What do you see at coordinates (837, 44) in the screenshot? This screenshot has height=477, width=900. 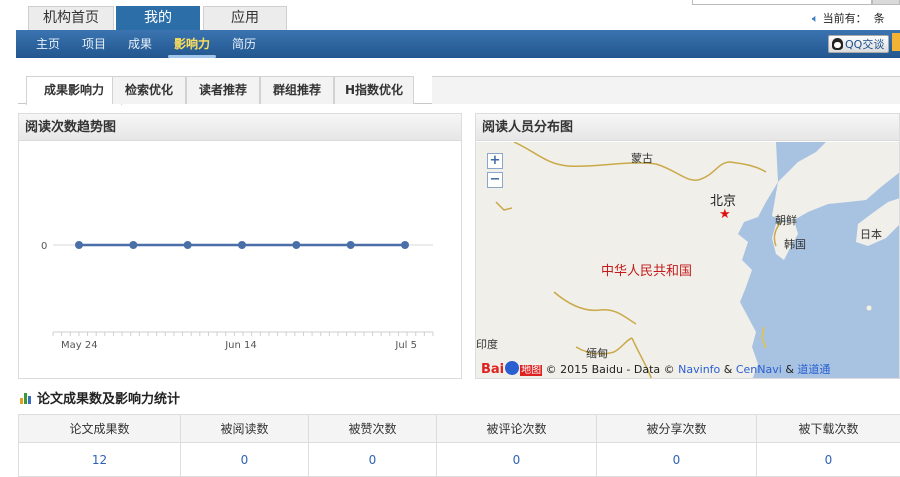 I see `qq-penguin-icon` at bounding box center [837, 44].